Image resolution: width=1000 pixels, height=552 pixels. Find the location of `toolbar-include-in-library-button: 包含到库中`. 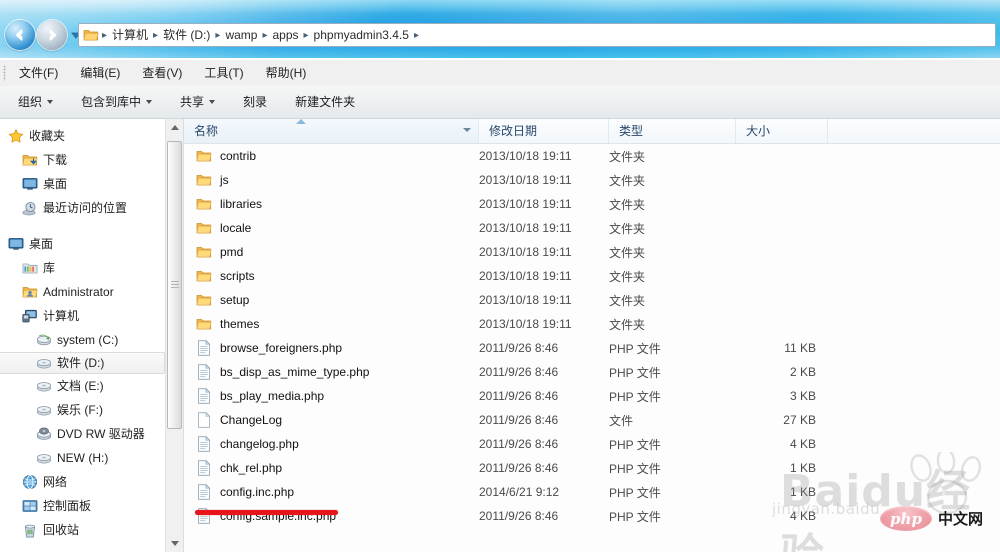

toolbar-include-in-library-button: 包含到库中 is located at coordinates (116, 102).